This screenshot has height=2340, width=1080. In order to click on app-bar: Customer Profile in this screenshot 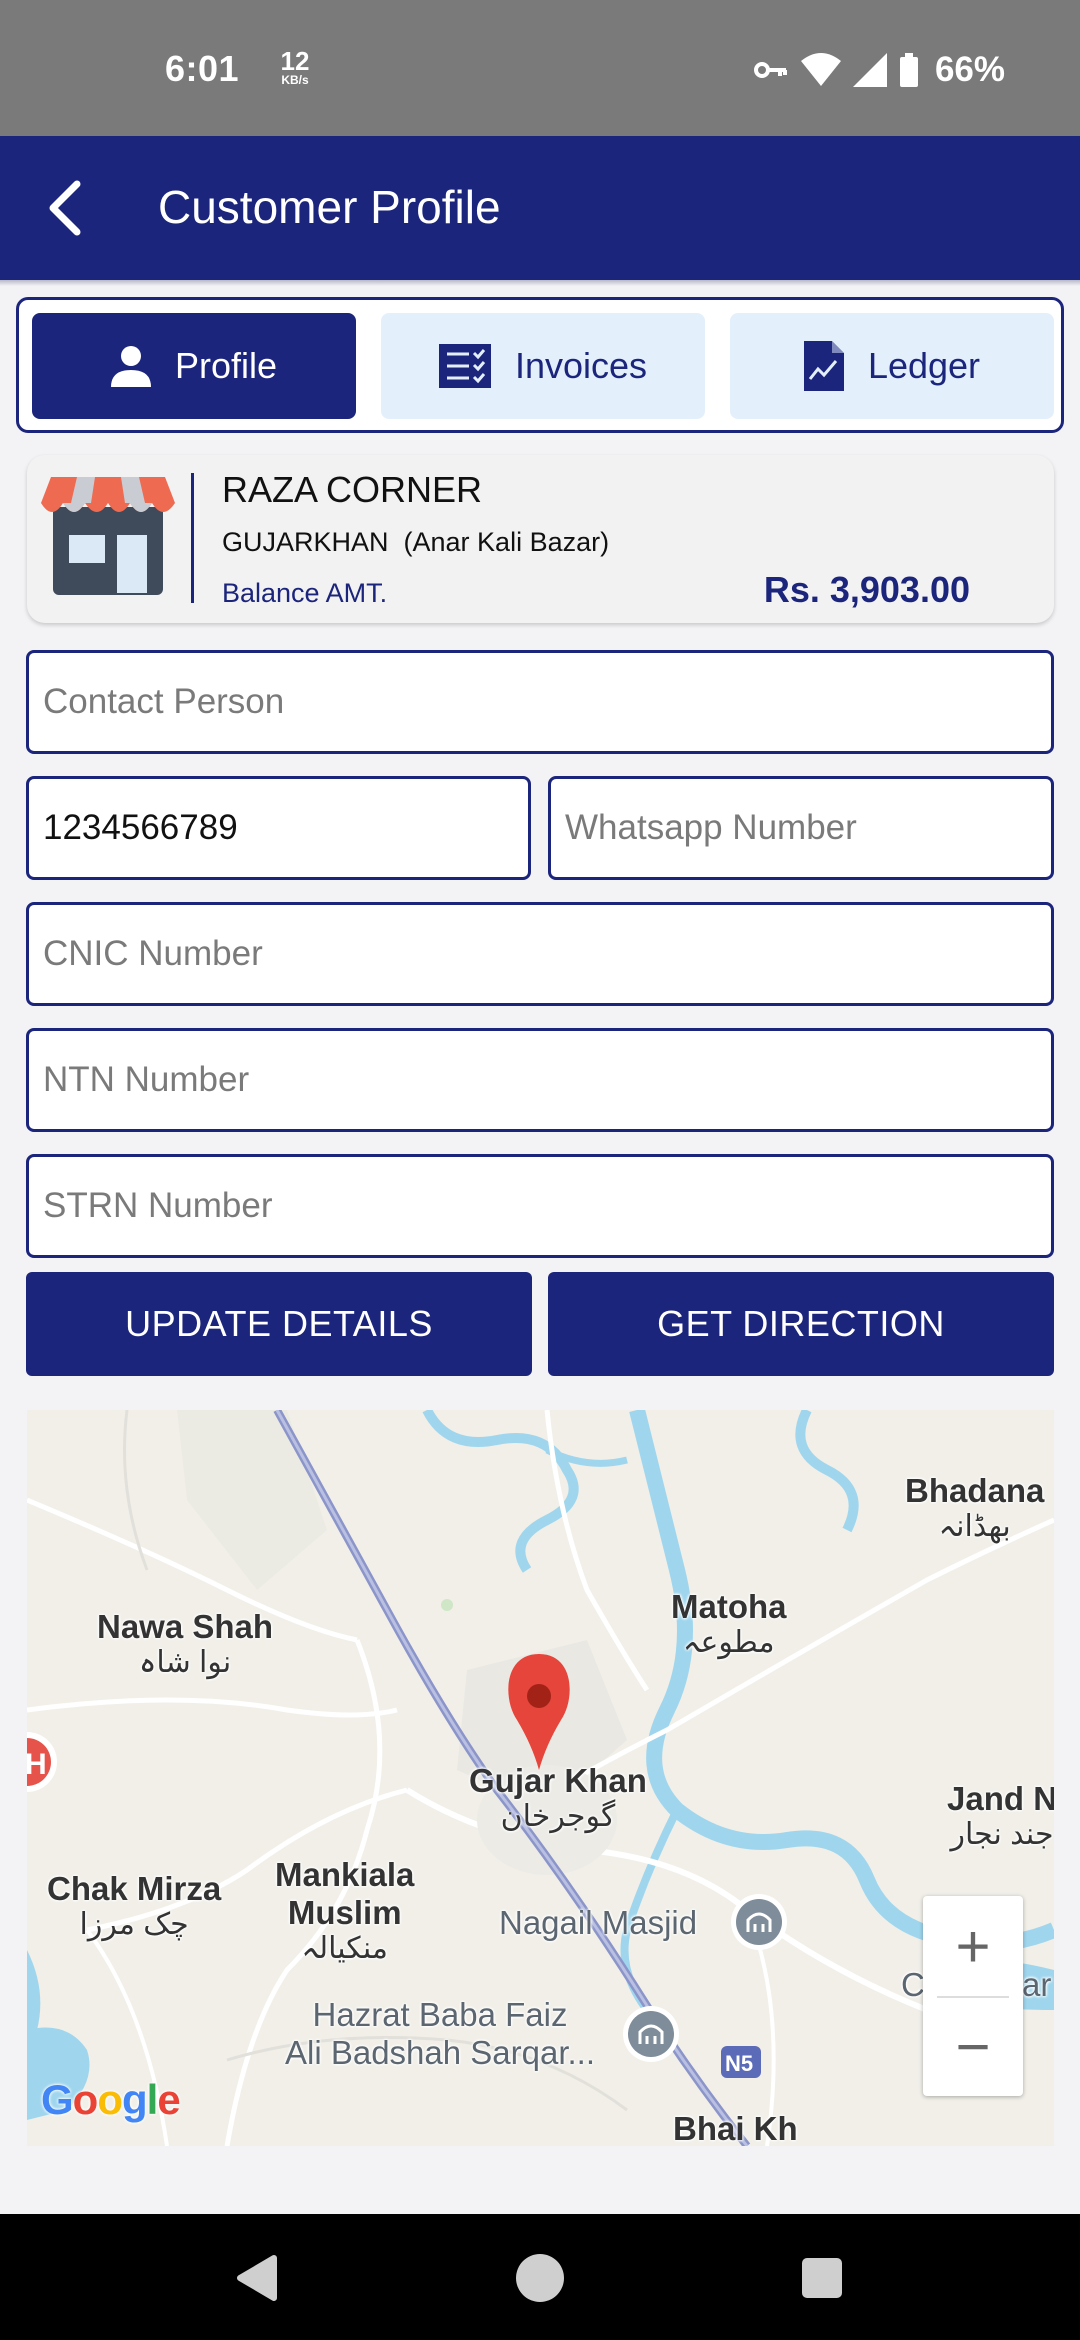, I will do `click(540, 208)`.